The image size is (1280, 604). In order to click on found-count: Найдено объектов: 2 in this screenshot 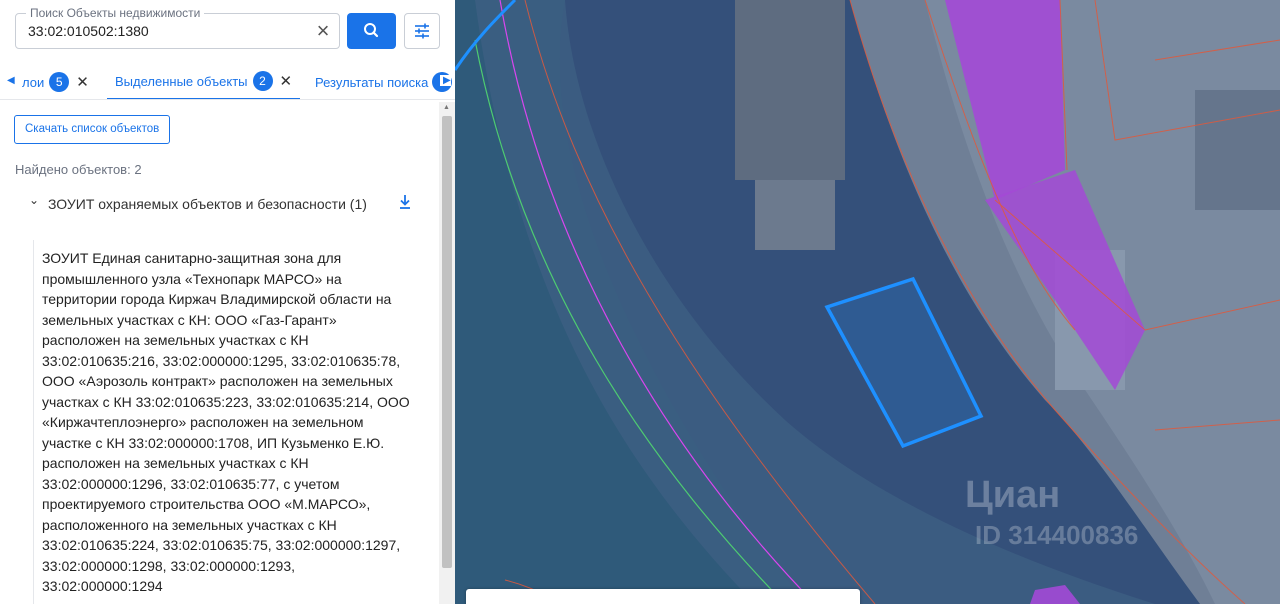, I will do `click(78, 169)`.